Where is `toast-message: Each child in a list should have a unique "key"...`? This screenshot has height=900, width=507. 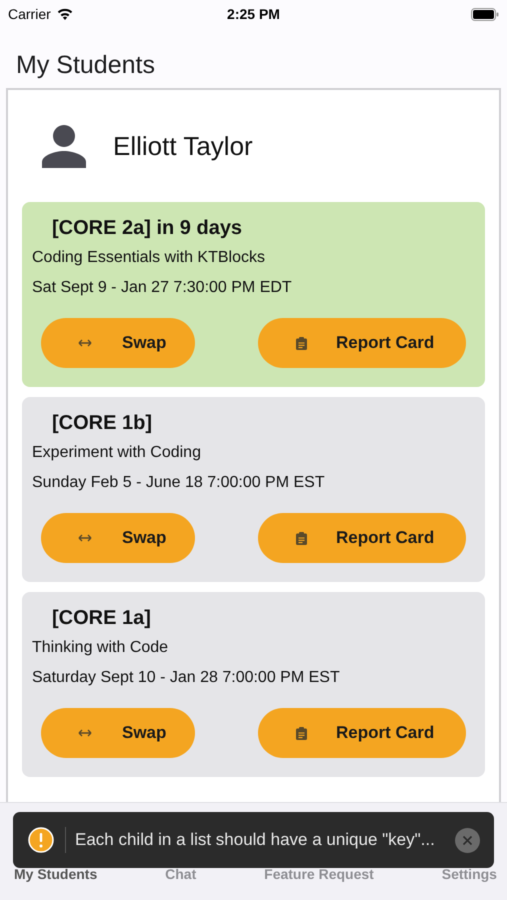
toast-message: Each child in a list should have a unique "key"... is located at coordinates (255, 840).